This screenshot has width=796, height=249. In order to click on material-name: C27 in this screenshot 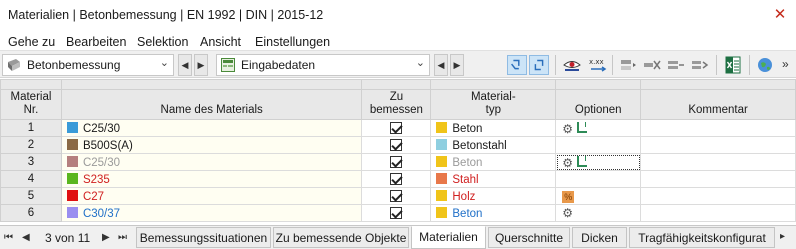, I will do `click(93, 196)`.